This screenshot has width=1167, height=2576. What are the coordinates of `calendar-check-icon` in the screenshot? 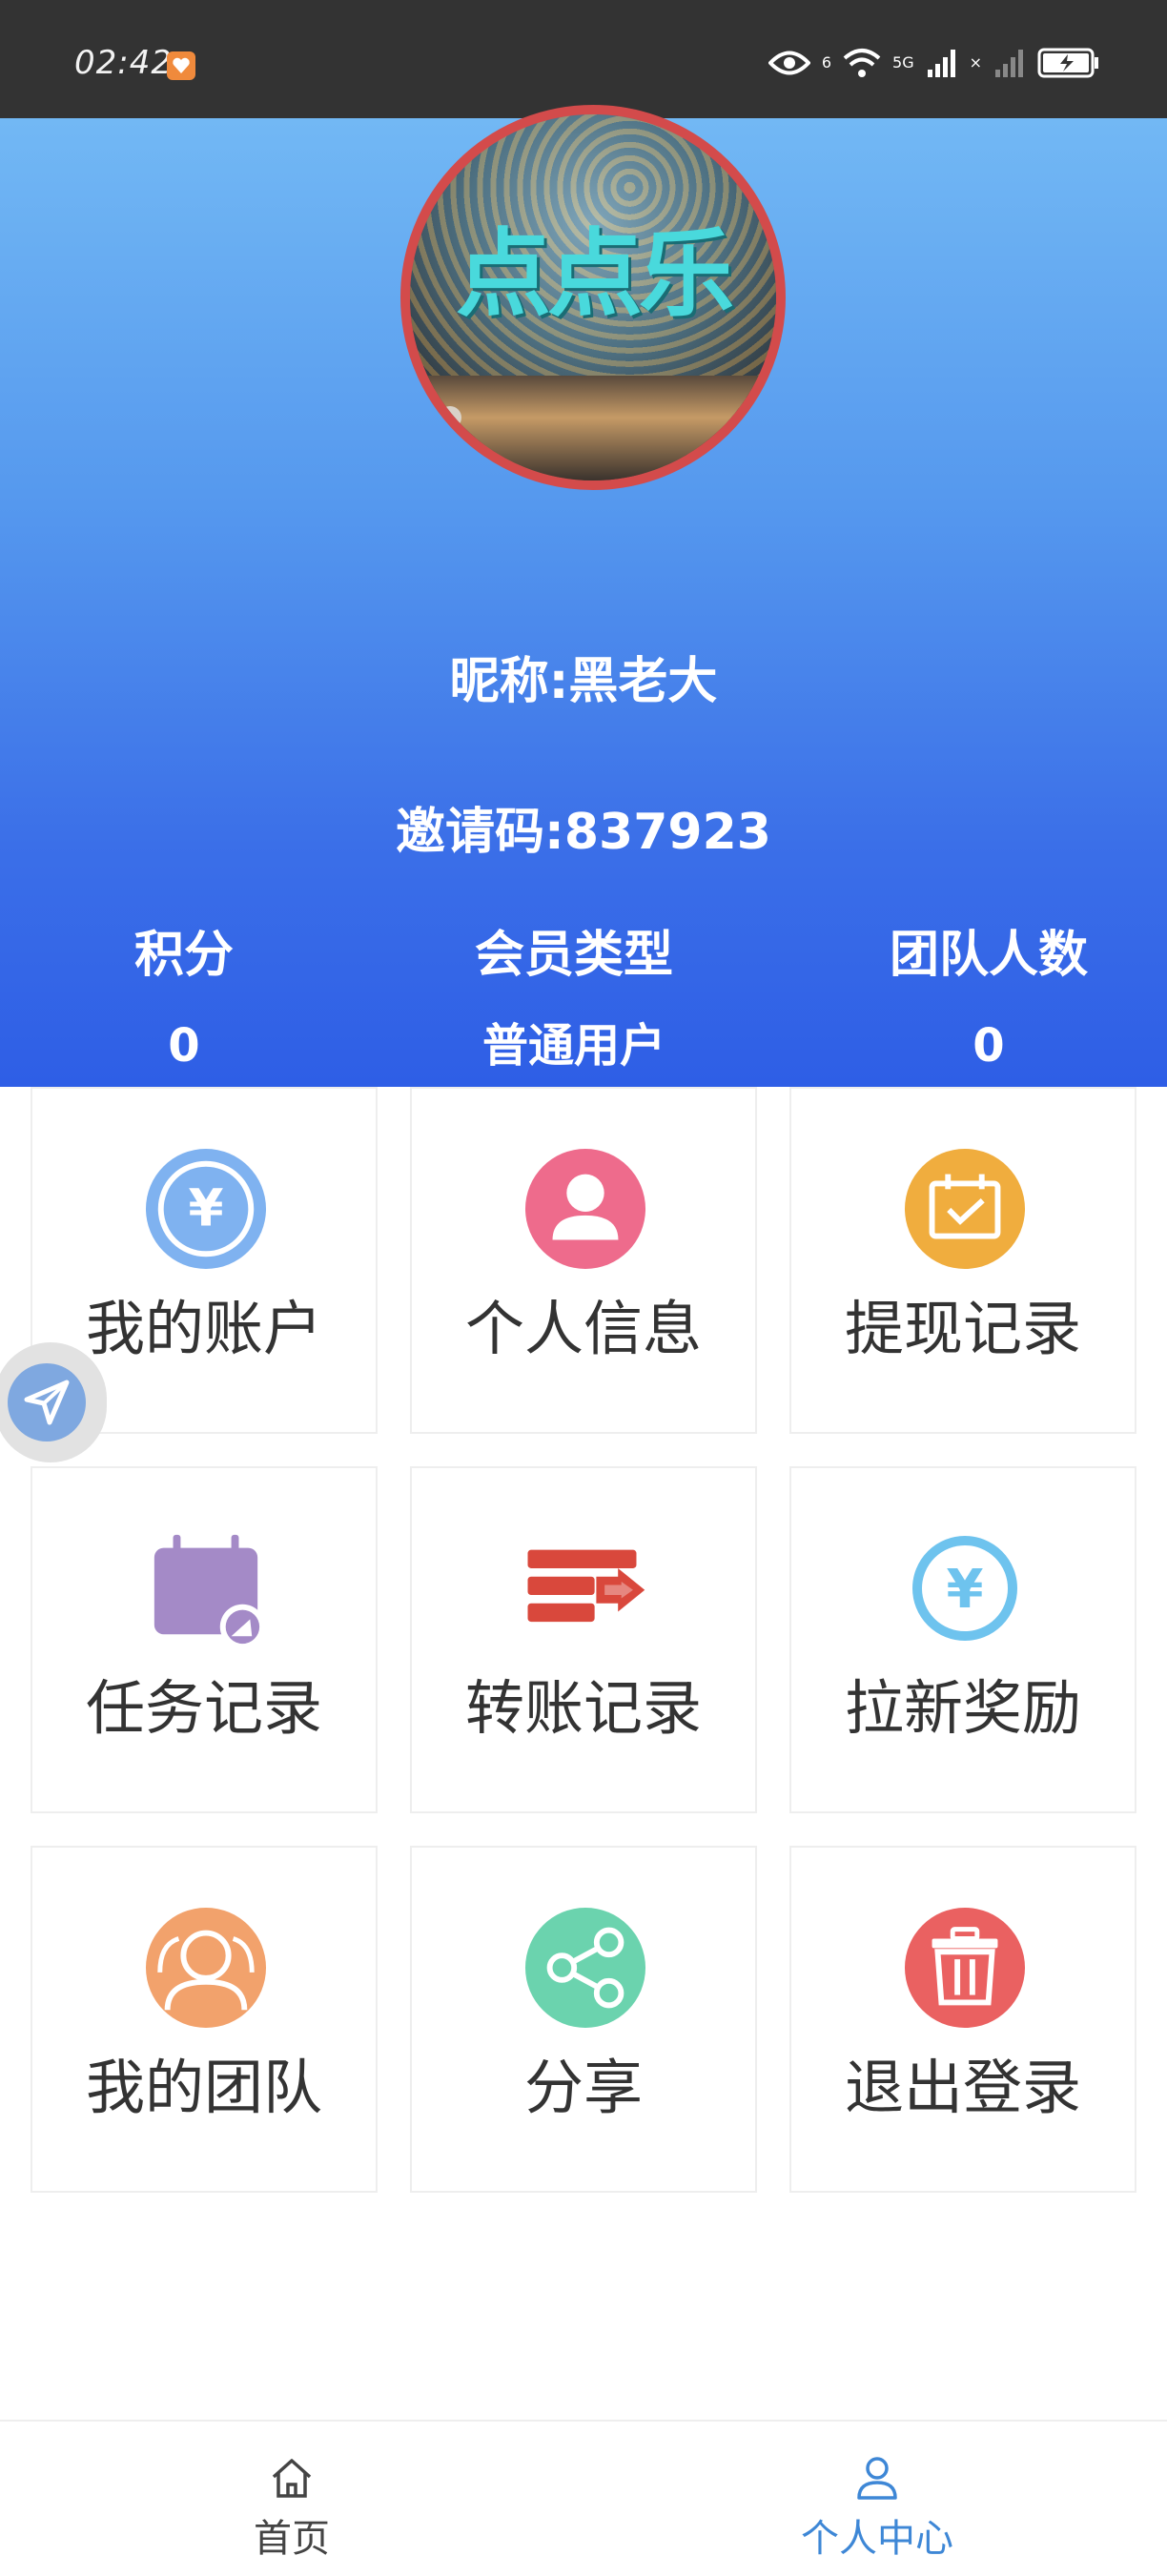 It's located at (965, 1209).